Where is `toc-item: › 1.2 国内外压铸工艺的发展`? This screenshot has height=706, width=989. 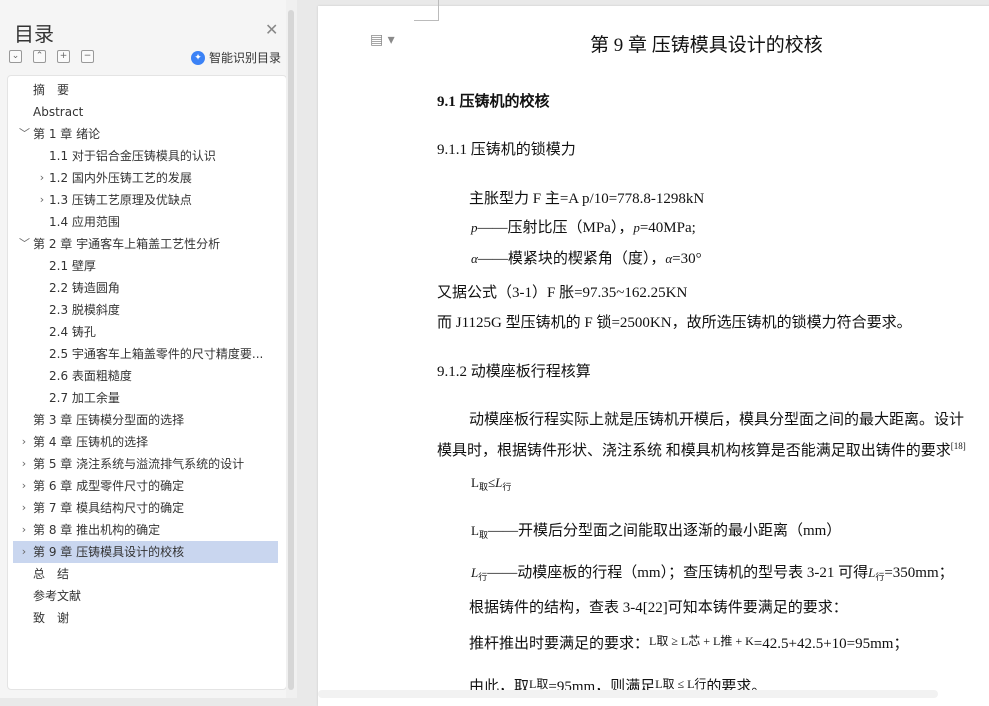
toc-item: › 1.2 国内外压铸工艺的发展 is located at coordinates (145, 178).